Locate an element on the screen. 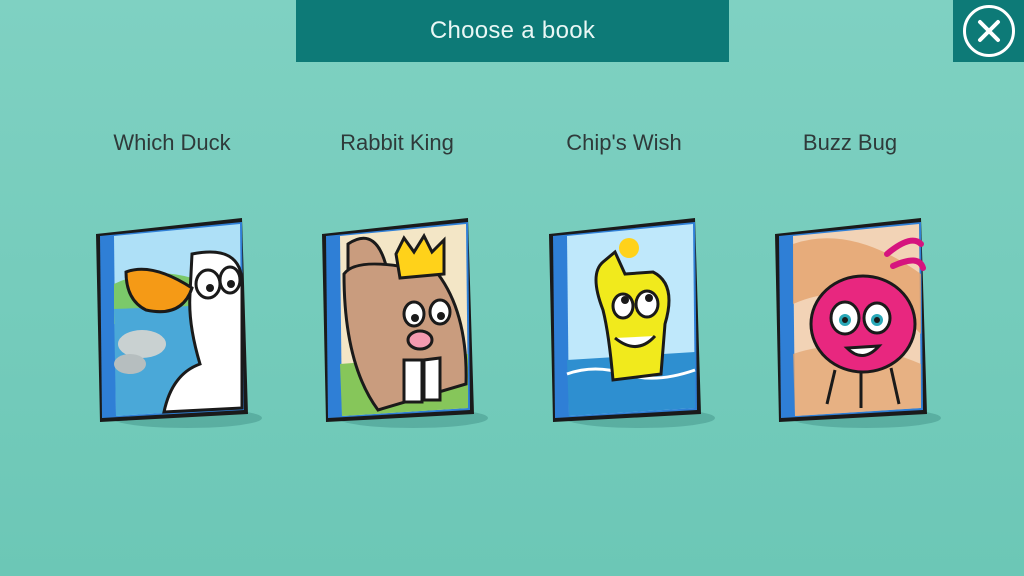 The height and width of the screenshot is (576, 1024). book-chips-wish is located at coordinates (630, 325).